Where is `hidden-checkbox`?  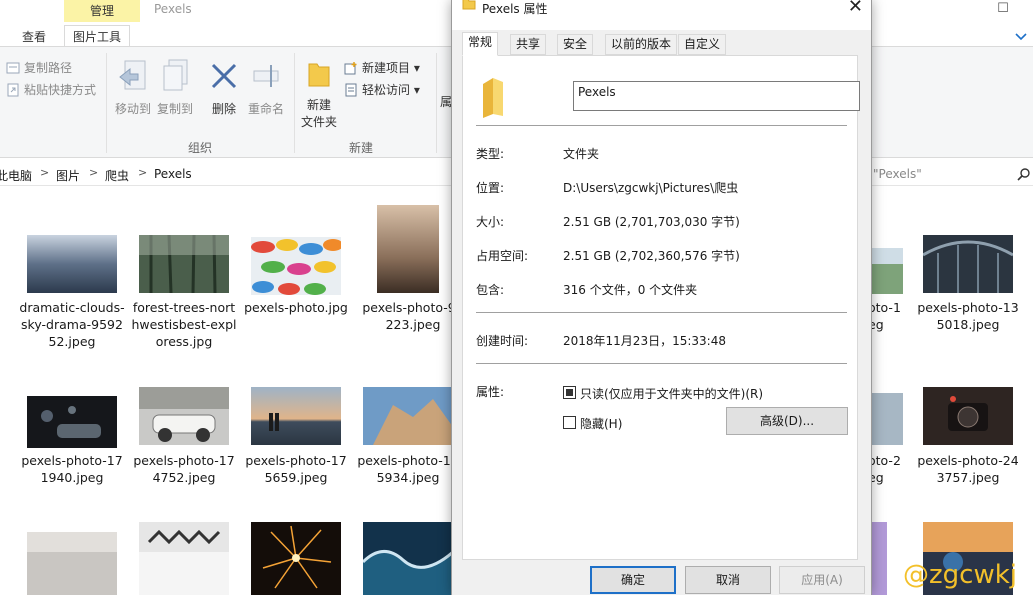
hidden-checkbox is located at coordinates (569, 422).